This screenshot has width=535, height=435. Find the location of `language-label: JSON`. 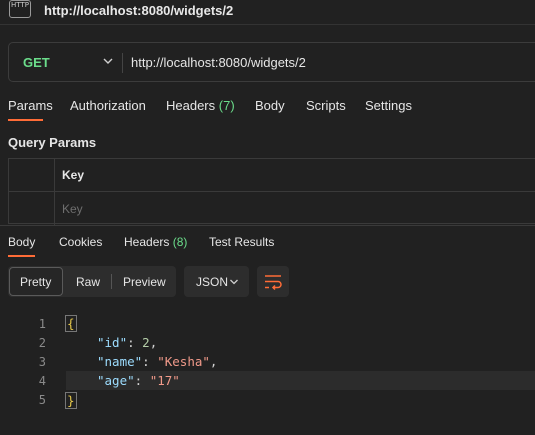

language-label: JSON is located at coordinates (212, 282).